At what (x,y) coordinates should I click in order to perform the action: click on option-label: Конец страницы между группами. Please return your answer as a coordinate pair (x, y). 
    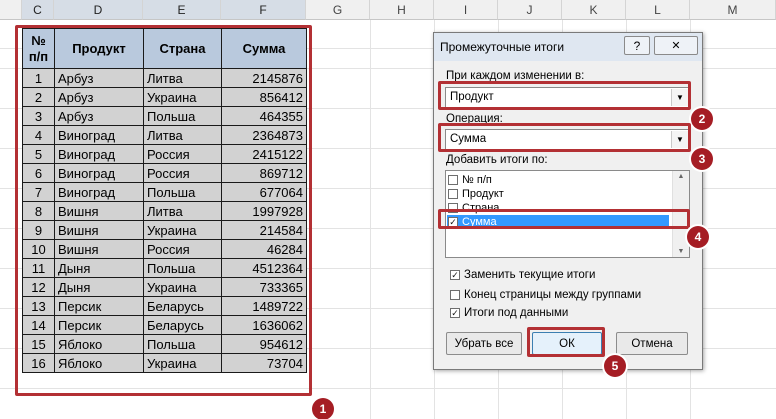
    Looking at the image, I should click on (553, 295).